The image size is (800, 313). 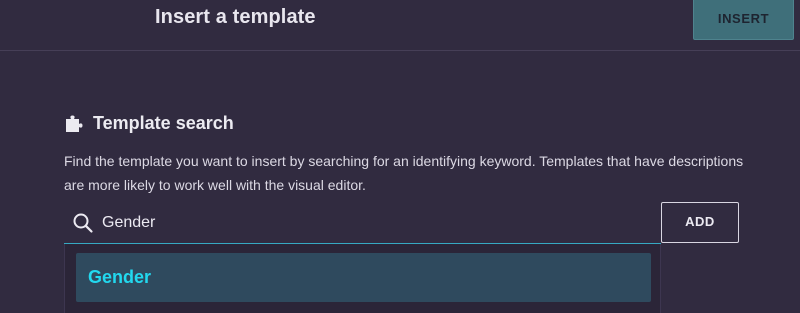 I want to click on add-button: ADD, so click(x=700, y=222).